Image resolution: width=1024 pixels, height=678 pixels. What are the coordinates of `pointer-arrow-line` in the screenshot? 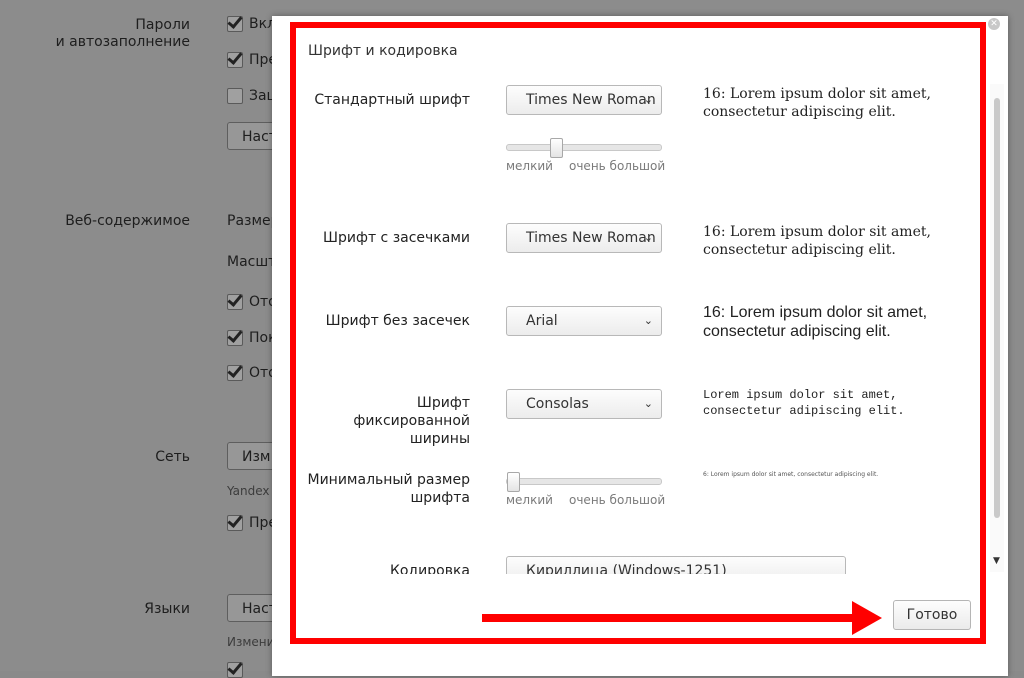 It's located at (669, 618).